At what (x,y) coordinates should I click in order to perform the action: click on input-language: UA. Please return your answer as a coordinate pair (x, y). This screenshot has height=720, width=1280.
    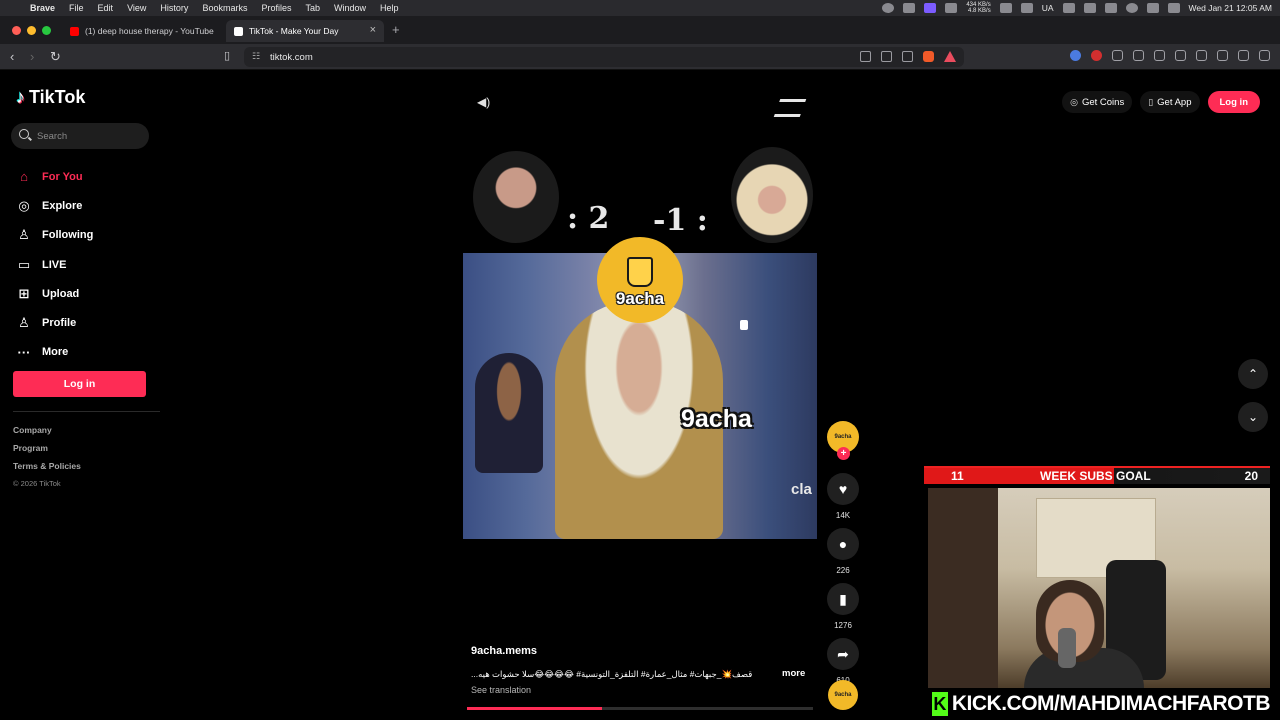
    Looking at the image, I should click on (1048, 8).